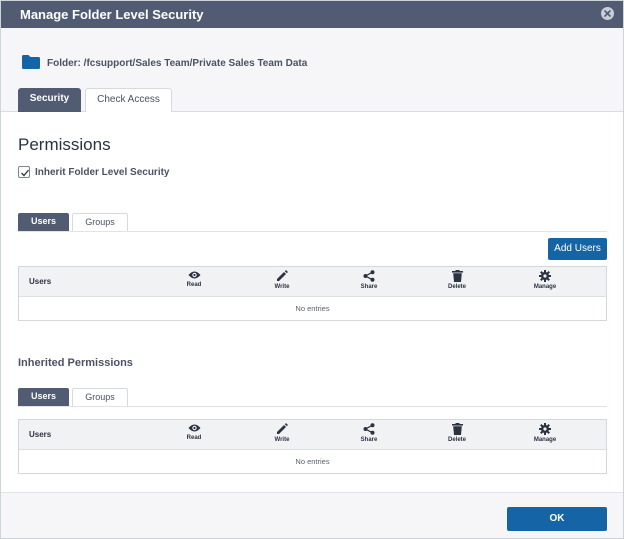 The width and height of the screenshot is (624, 539). What do you see at coordinates (577, 249) in the screenshot?
I see `add-users-button: Add Users` at bounding box center [577, 249].